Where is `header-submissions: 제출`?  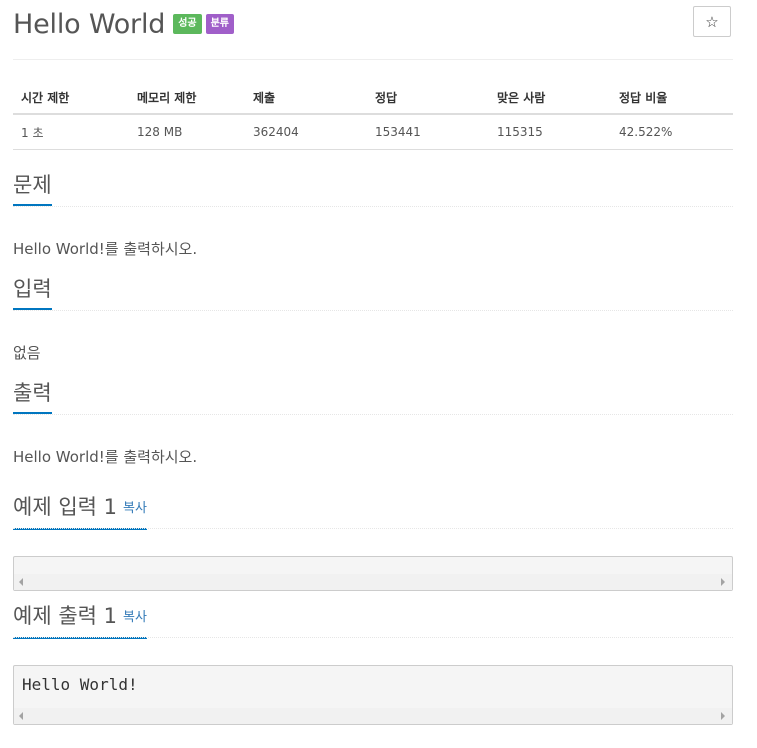
header-submissions: 제출 is located at coordinates (306, 98).